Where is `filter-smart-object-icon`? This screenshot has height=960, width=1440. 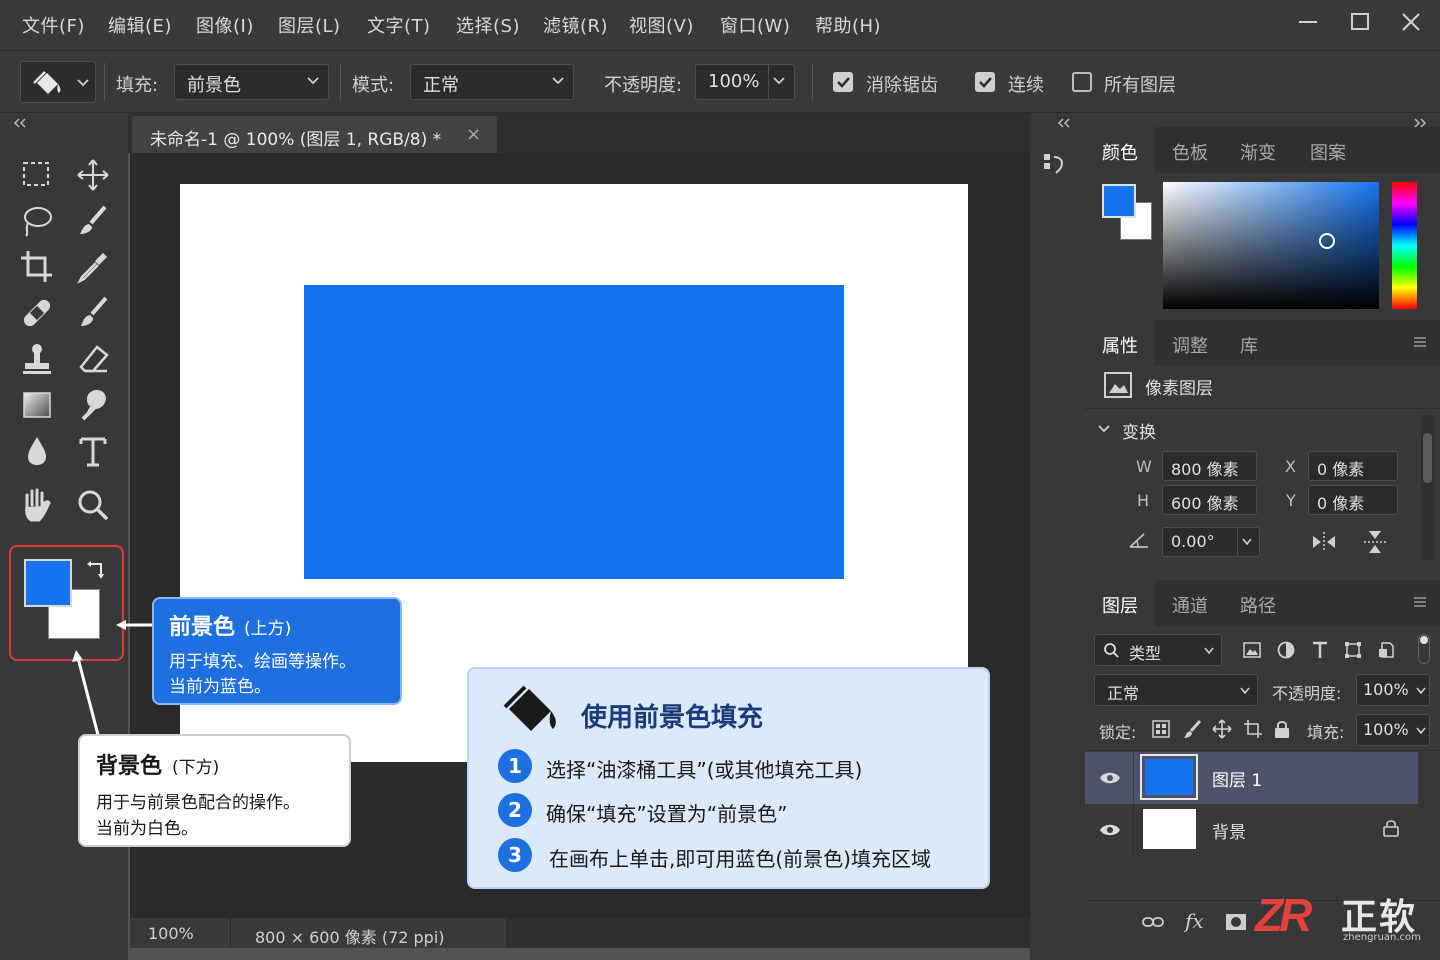
filter-smart-object-icon is located at coordinates (1386, 650).